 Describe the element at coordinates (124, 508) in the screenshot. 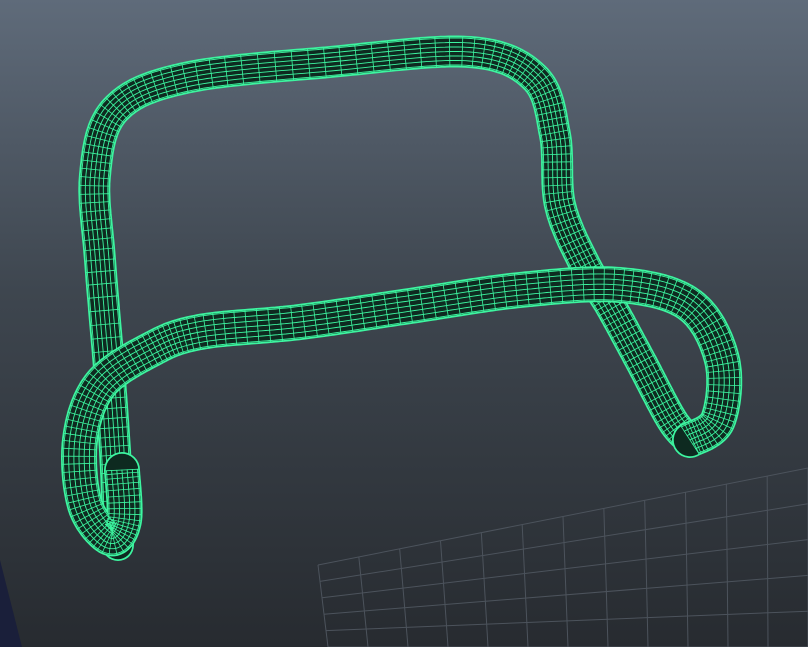

I see `front-tube-ring` at that location.